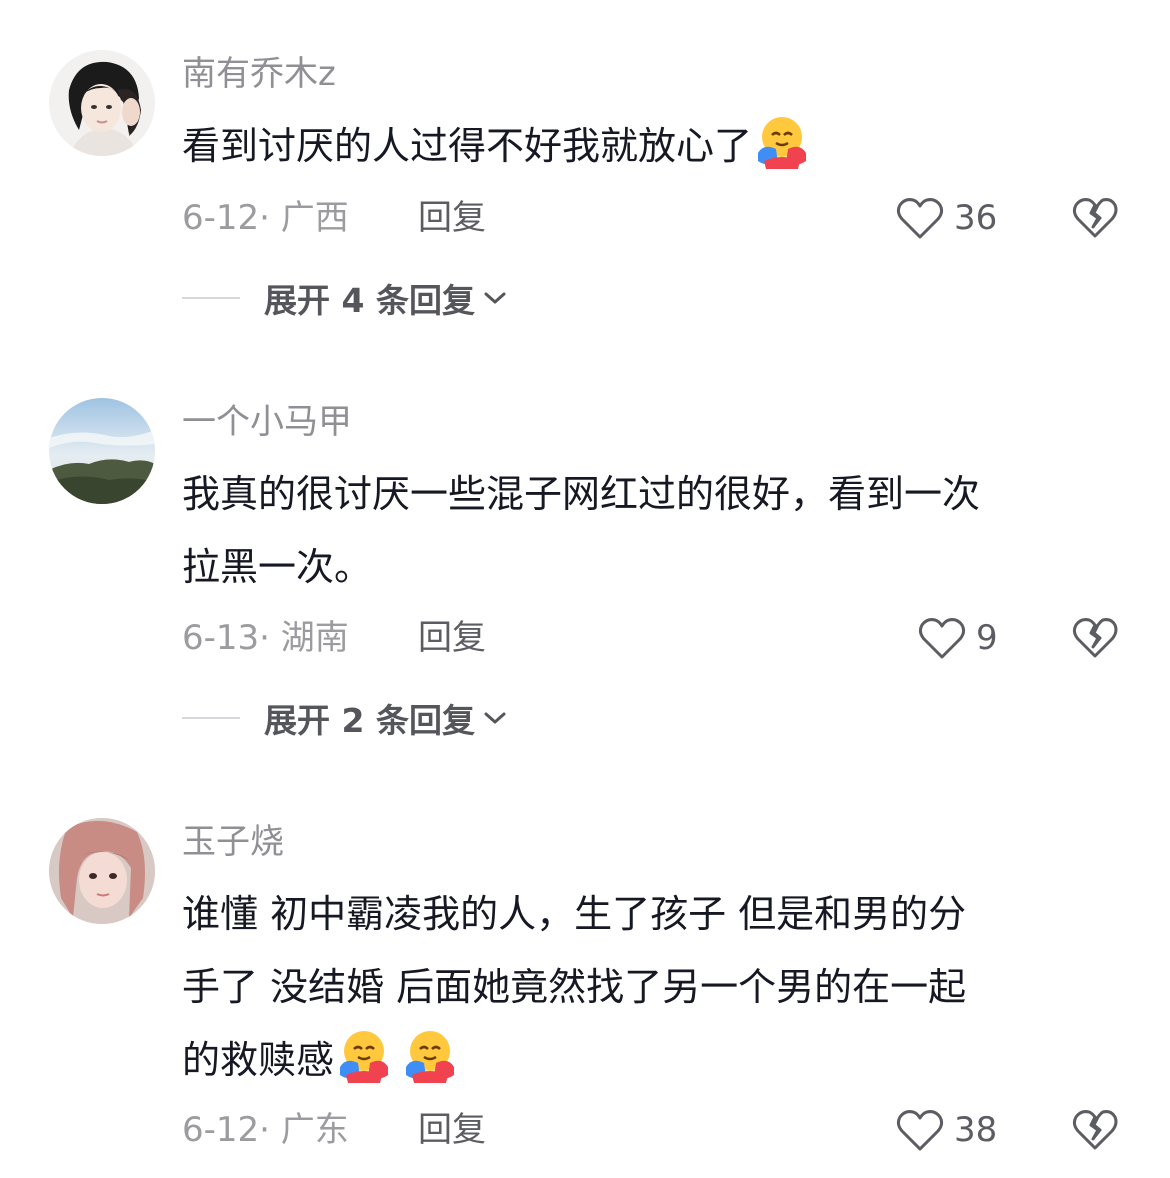  What do you see at coordinates (920, 1130) in the screenshot?
I see `heart-icon` at bounding box center [920, 1130].